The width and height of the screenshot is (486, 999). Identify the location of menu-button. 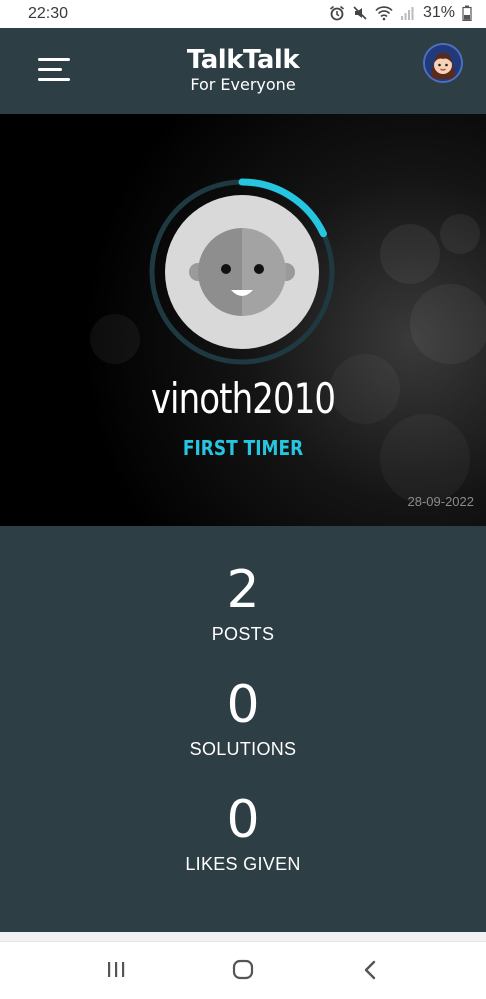
(55, 70).